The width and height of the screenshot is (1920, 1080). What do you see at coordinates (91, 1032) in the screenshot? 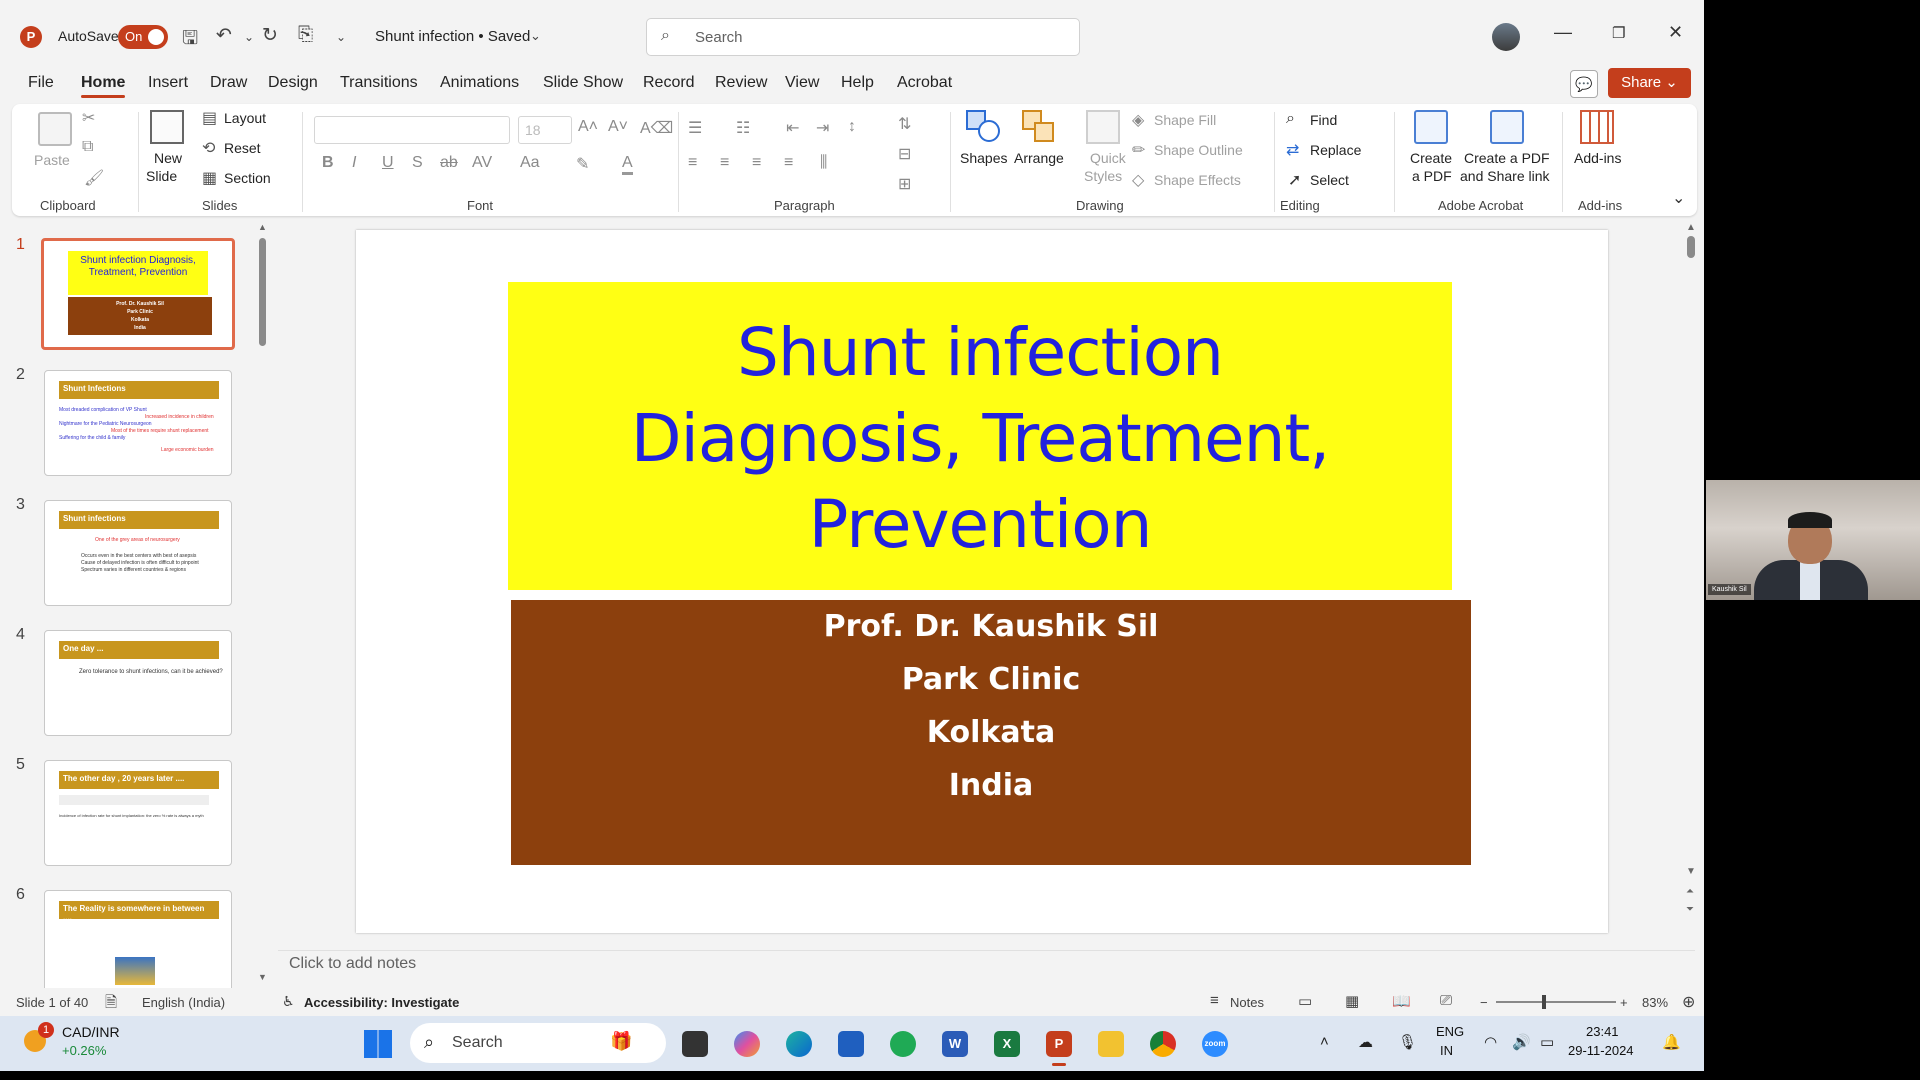
I see `stock-name: CAD/INR` at bounding box center [91, 1032].